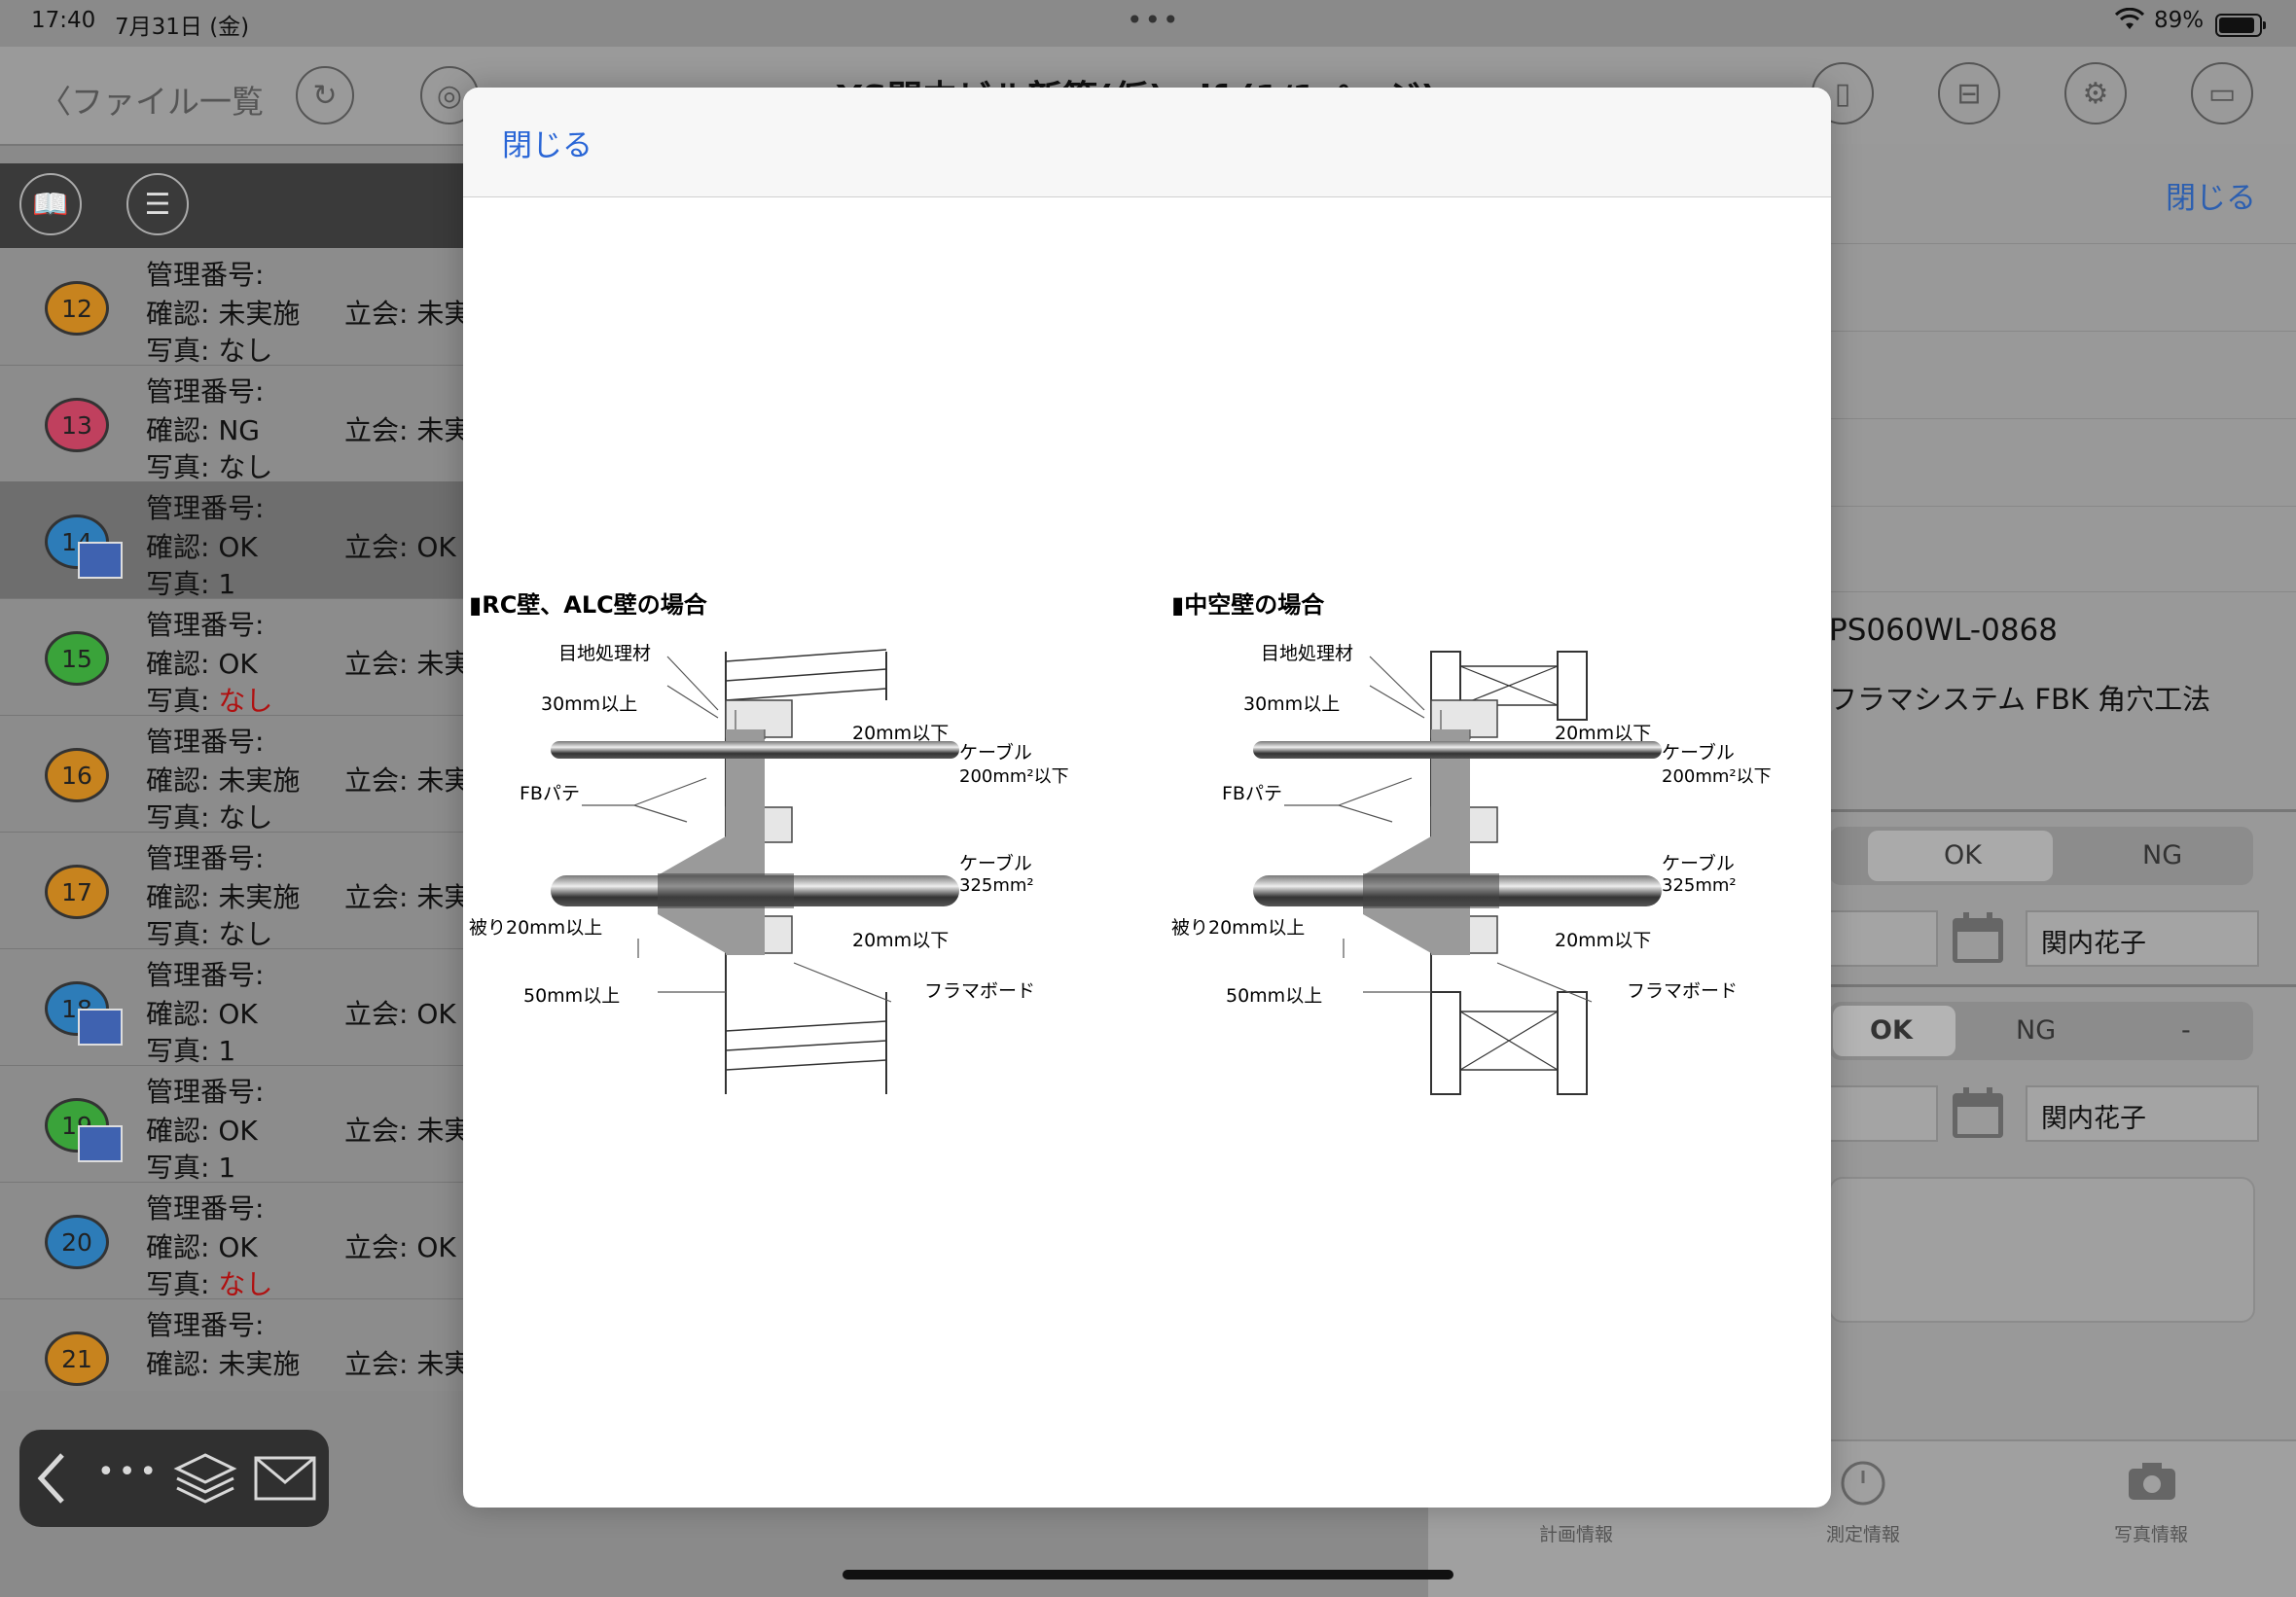  Describe the element at coordinates (1883, 938) in the screenshot. I see `confirm-date-field` at that location.